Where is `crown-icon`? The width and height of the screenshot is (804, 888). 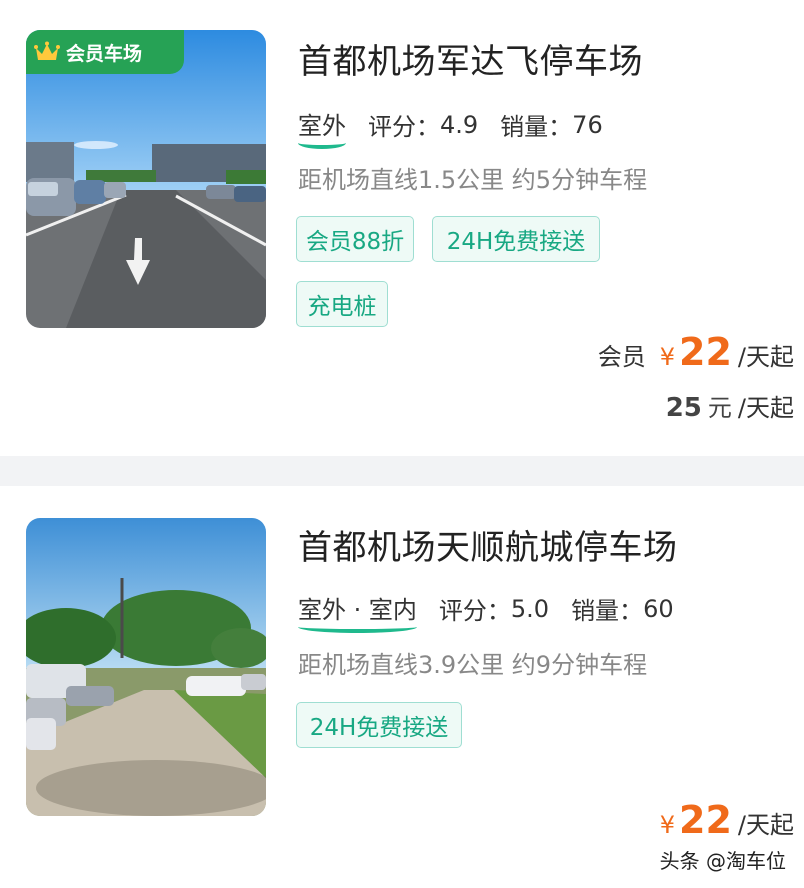 crown-icon is located at coordinates (47, 50).